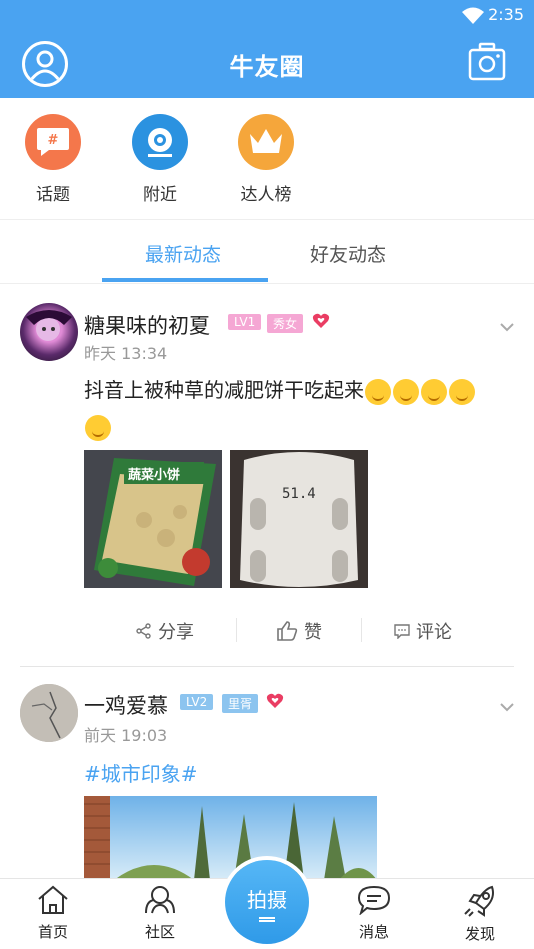  Describe the element at coordinates (479, 934) in the screenshot. I see `nav-label: 发现` at that location.